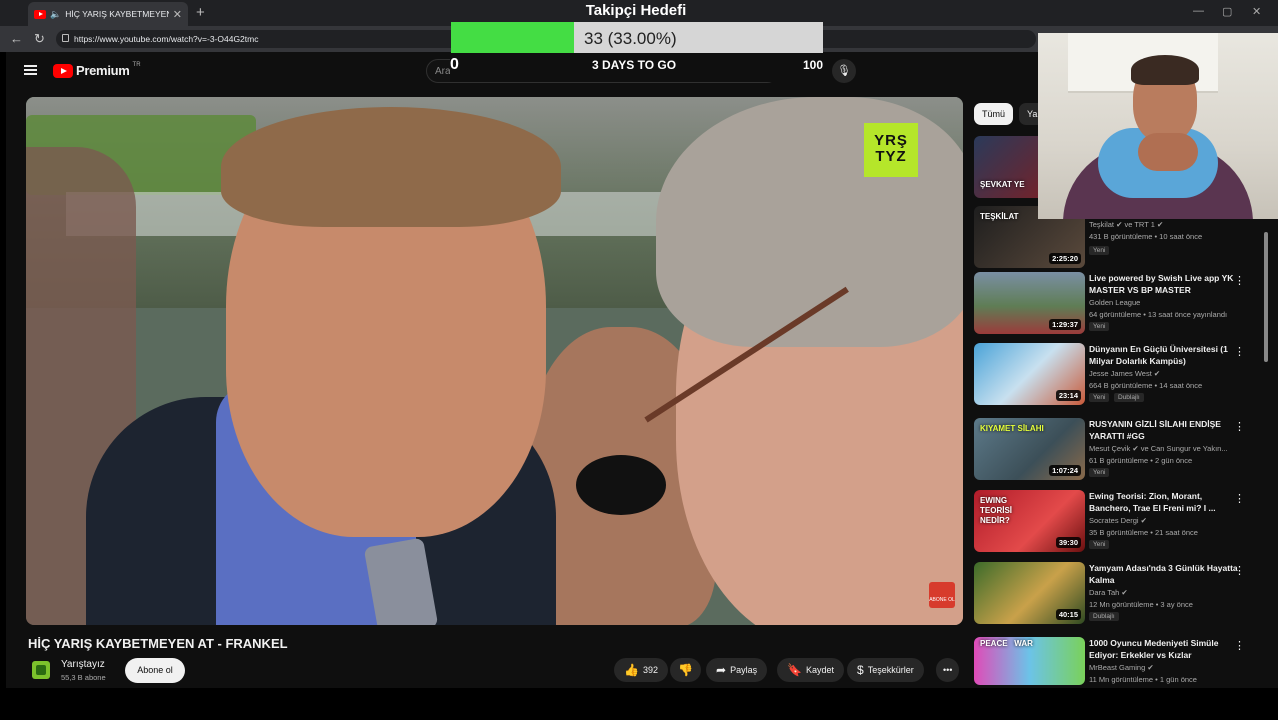  Describe the element at coordinates (1168, 152) in the screenshot. I see `webcam-person-hand` at that location.